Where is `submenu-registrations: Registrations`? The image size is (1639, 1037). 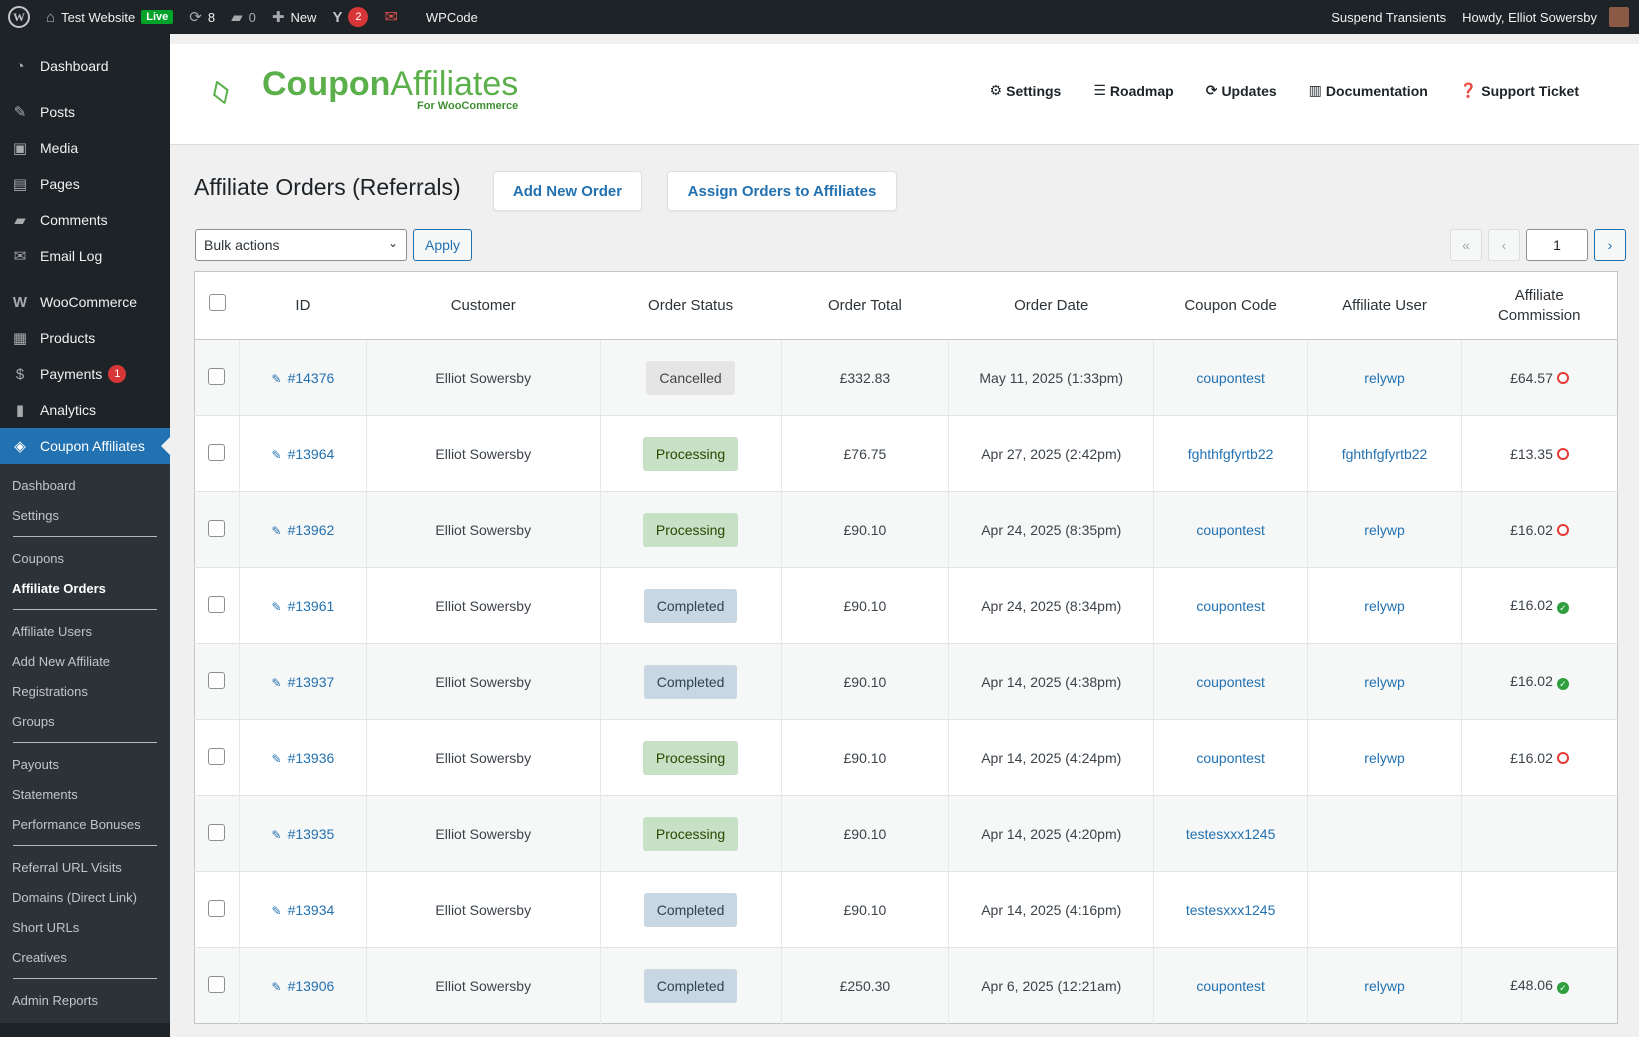 submenu-registrations: Registrations is located at coordinates (85, 691).